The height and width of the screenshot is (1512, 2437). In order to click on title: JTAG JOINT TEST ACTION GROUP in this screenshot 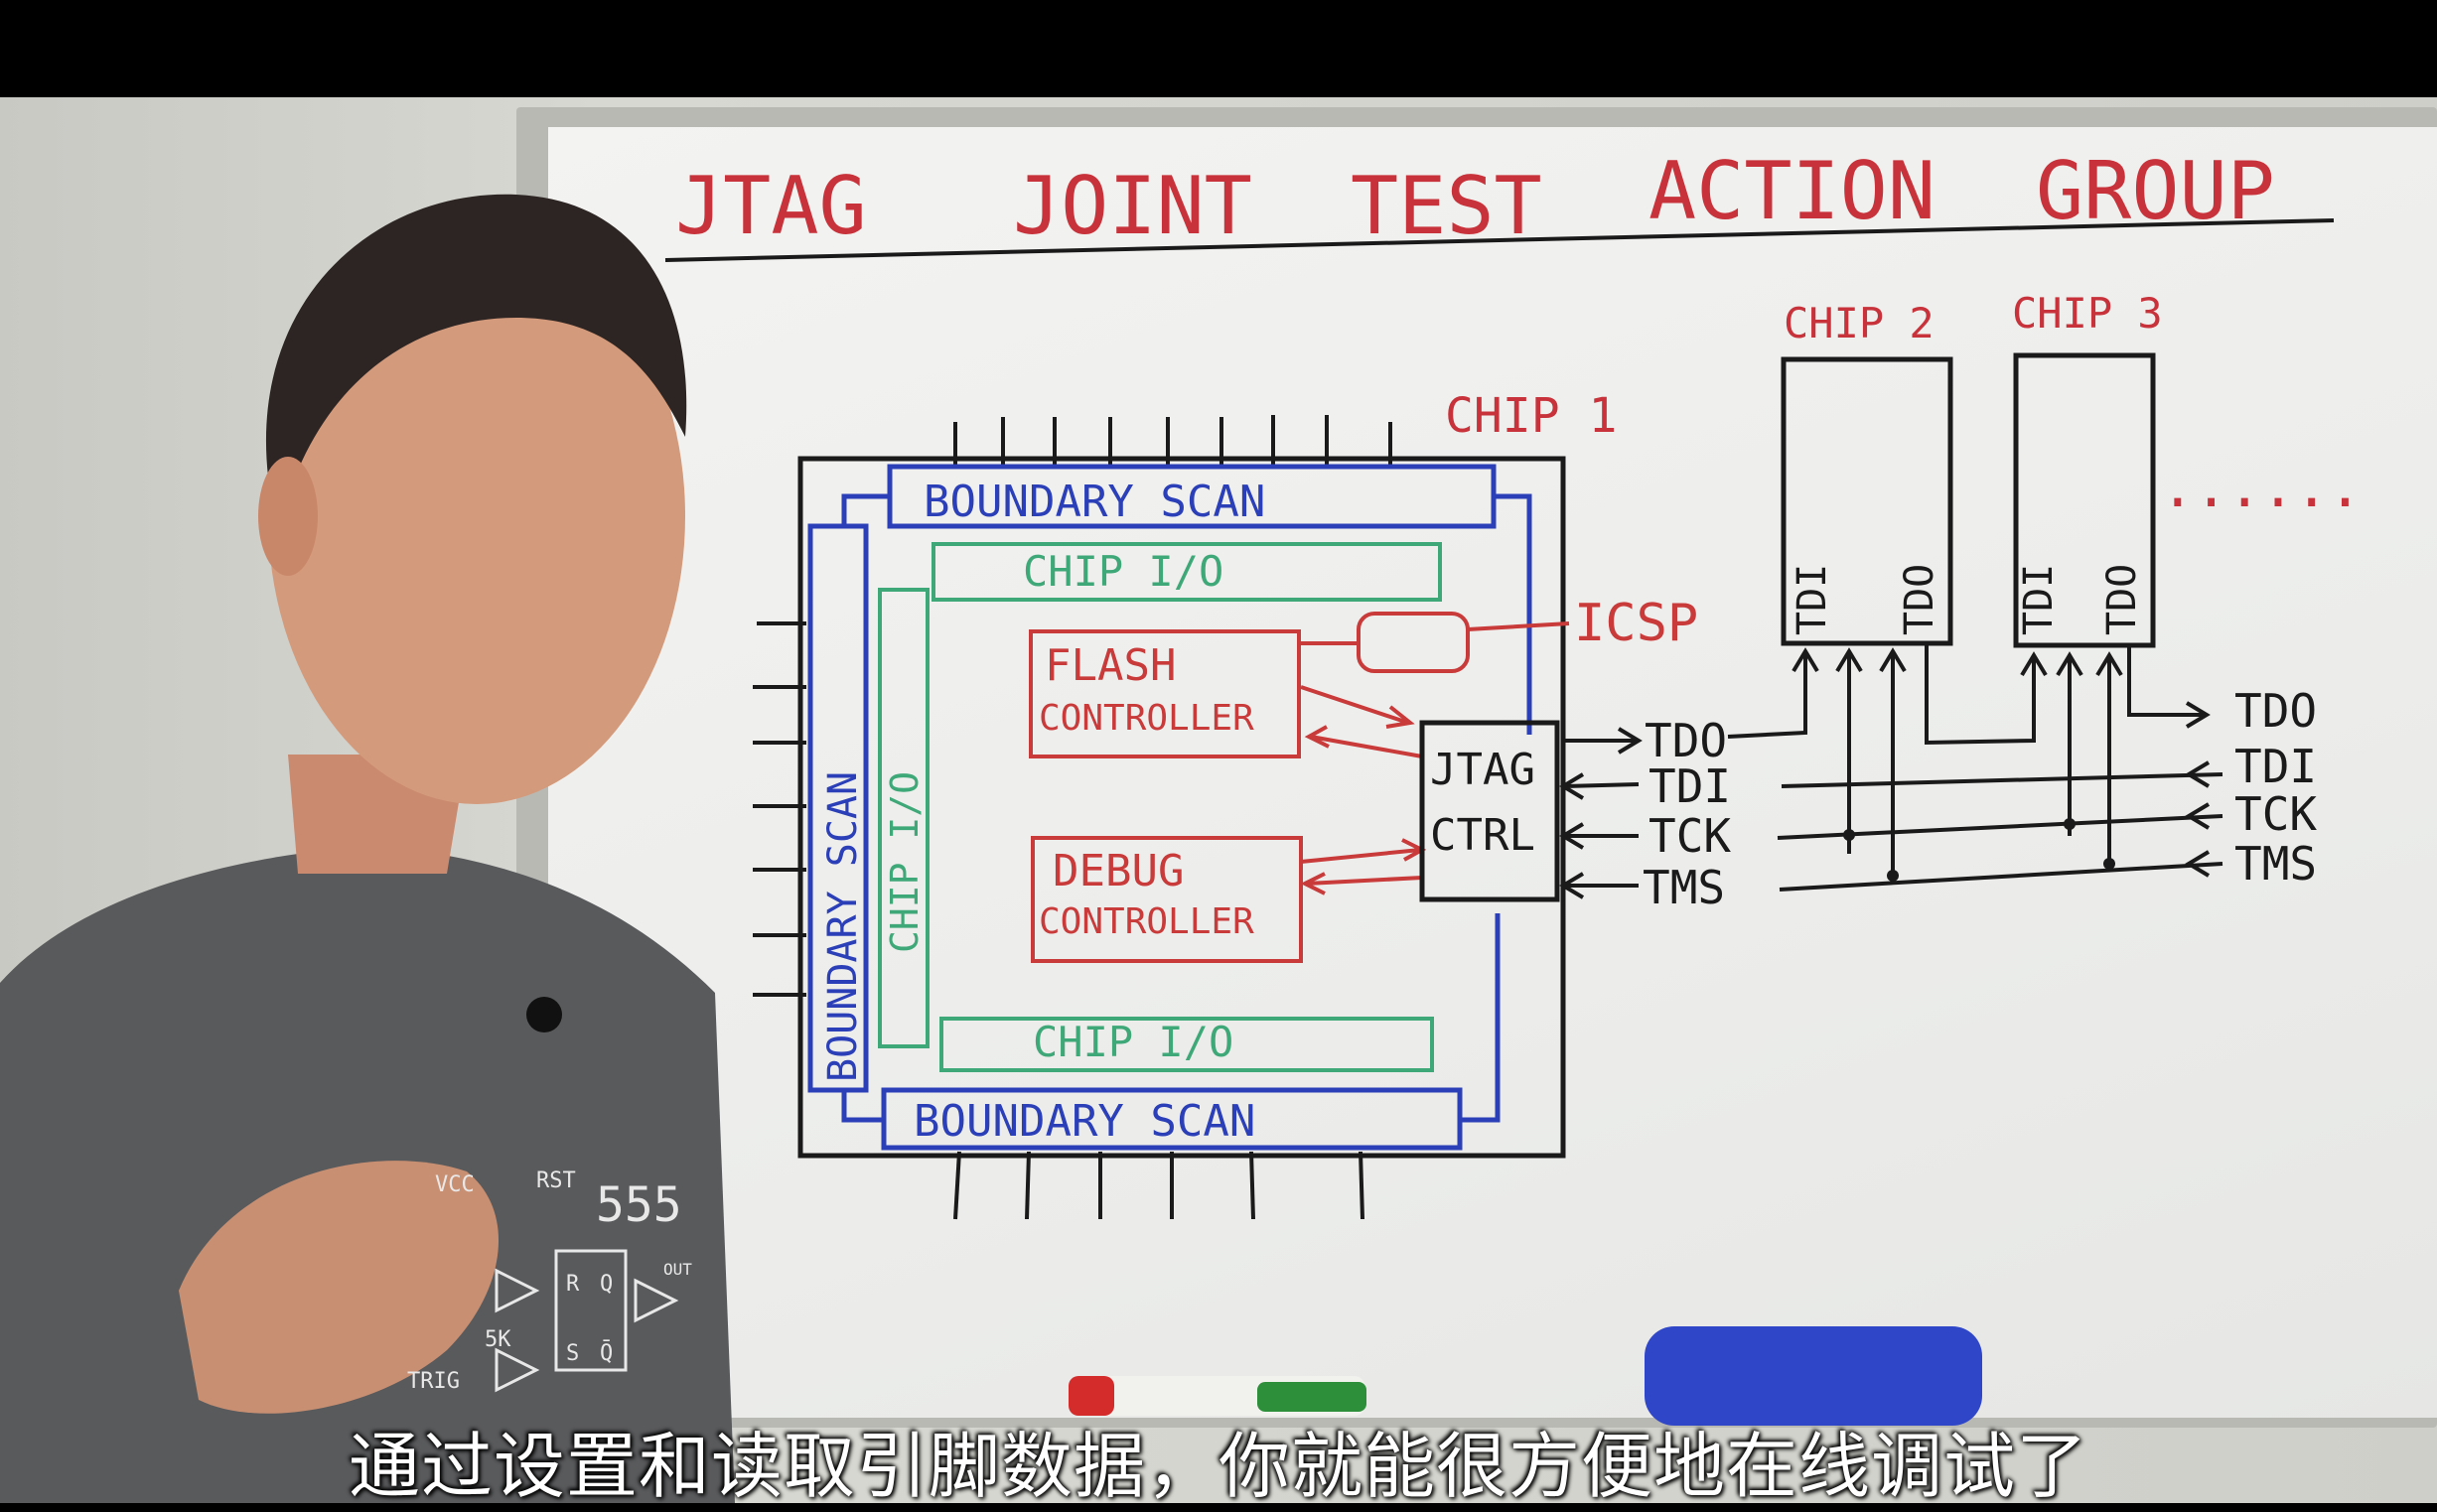, I will do `click(1475, 199)`.